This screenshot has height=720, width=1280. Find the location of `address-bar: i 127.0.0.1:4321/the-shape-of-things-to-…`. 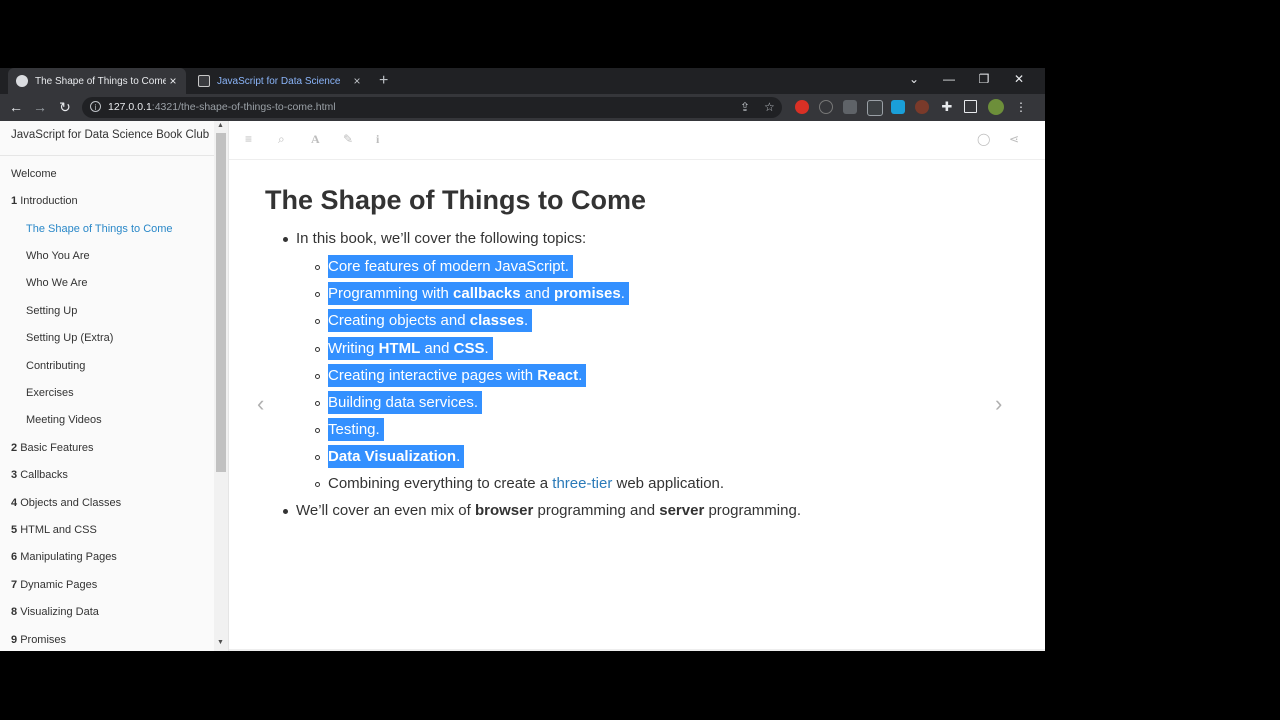

address-bar: i 127.0.0.1:4321/the-shape-of-things-to-… is located at coordinates (432, 107).